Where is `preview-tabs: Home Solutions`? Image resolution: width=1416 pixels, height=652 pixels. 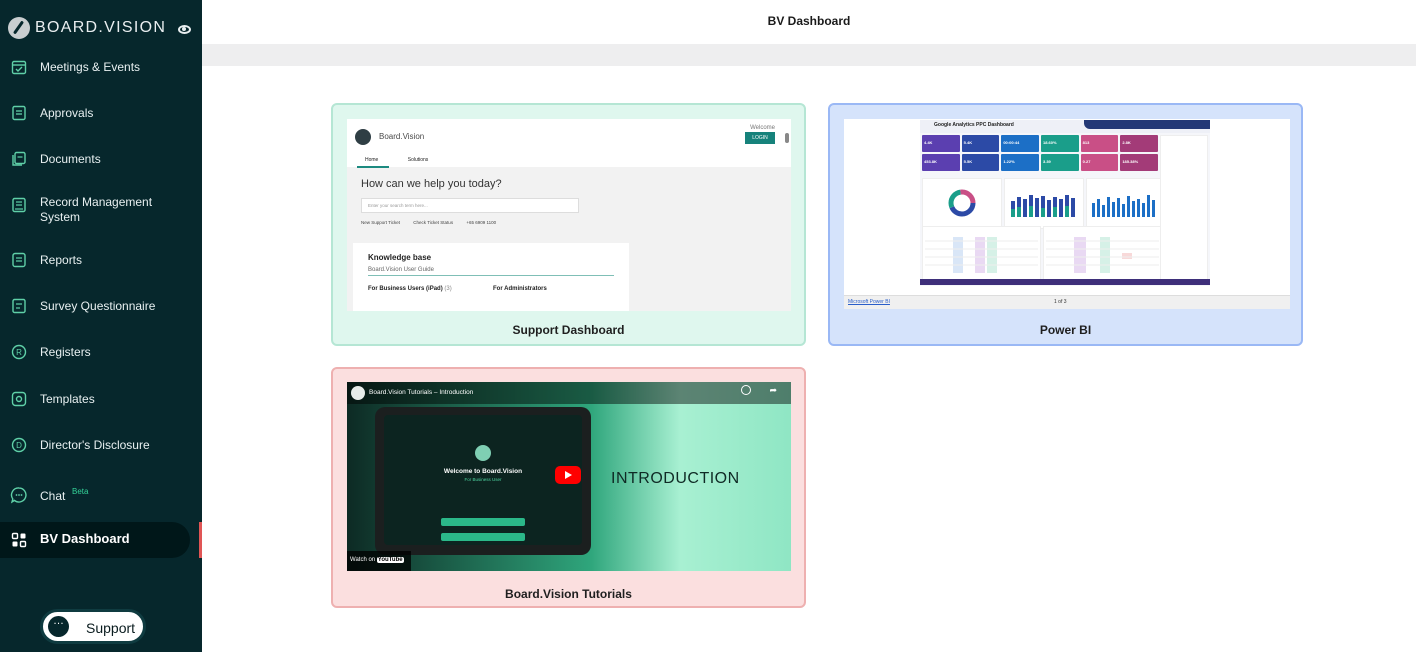 preview-tabs: Home Solutions is located at coordinates (410, 160).